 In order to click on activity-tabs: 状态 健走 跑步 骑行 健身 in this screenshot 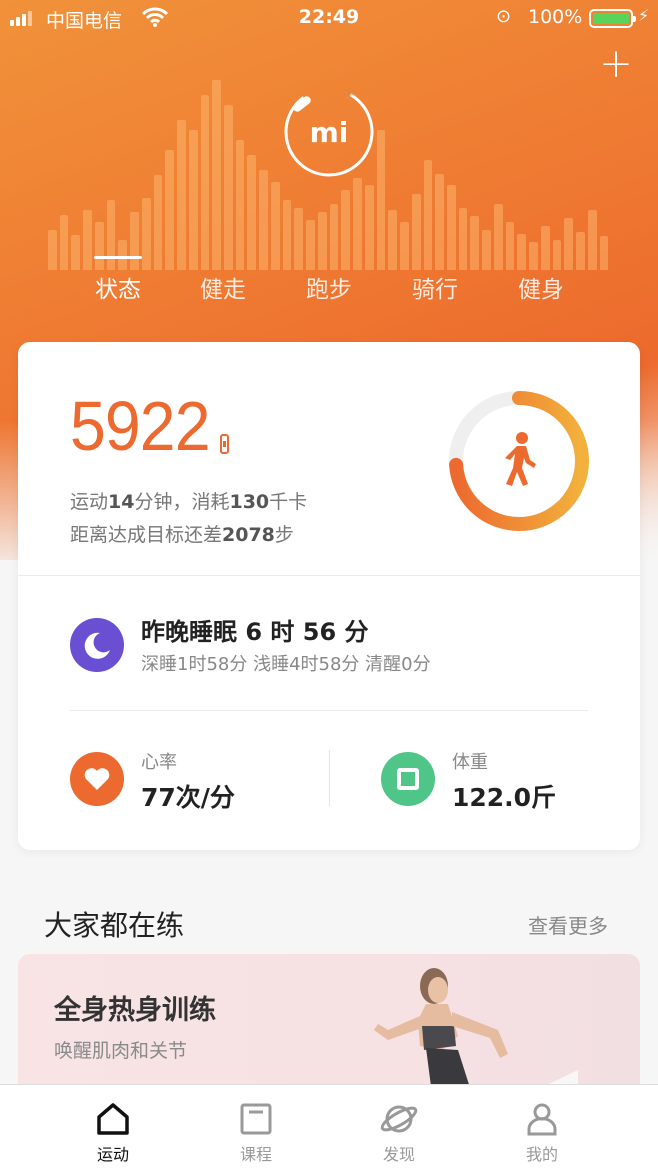, I will do `click(329, 290)`.